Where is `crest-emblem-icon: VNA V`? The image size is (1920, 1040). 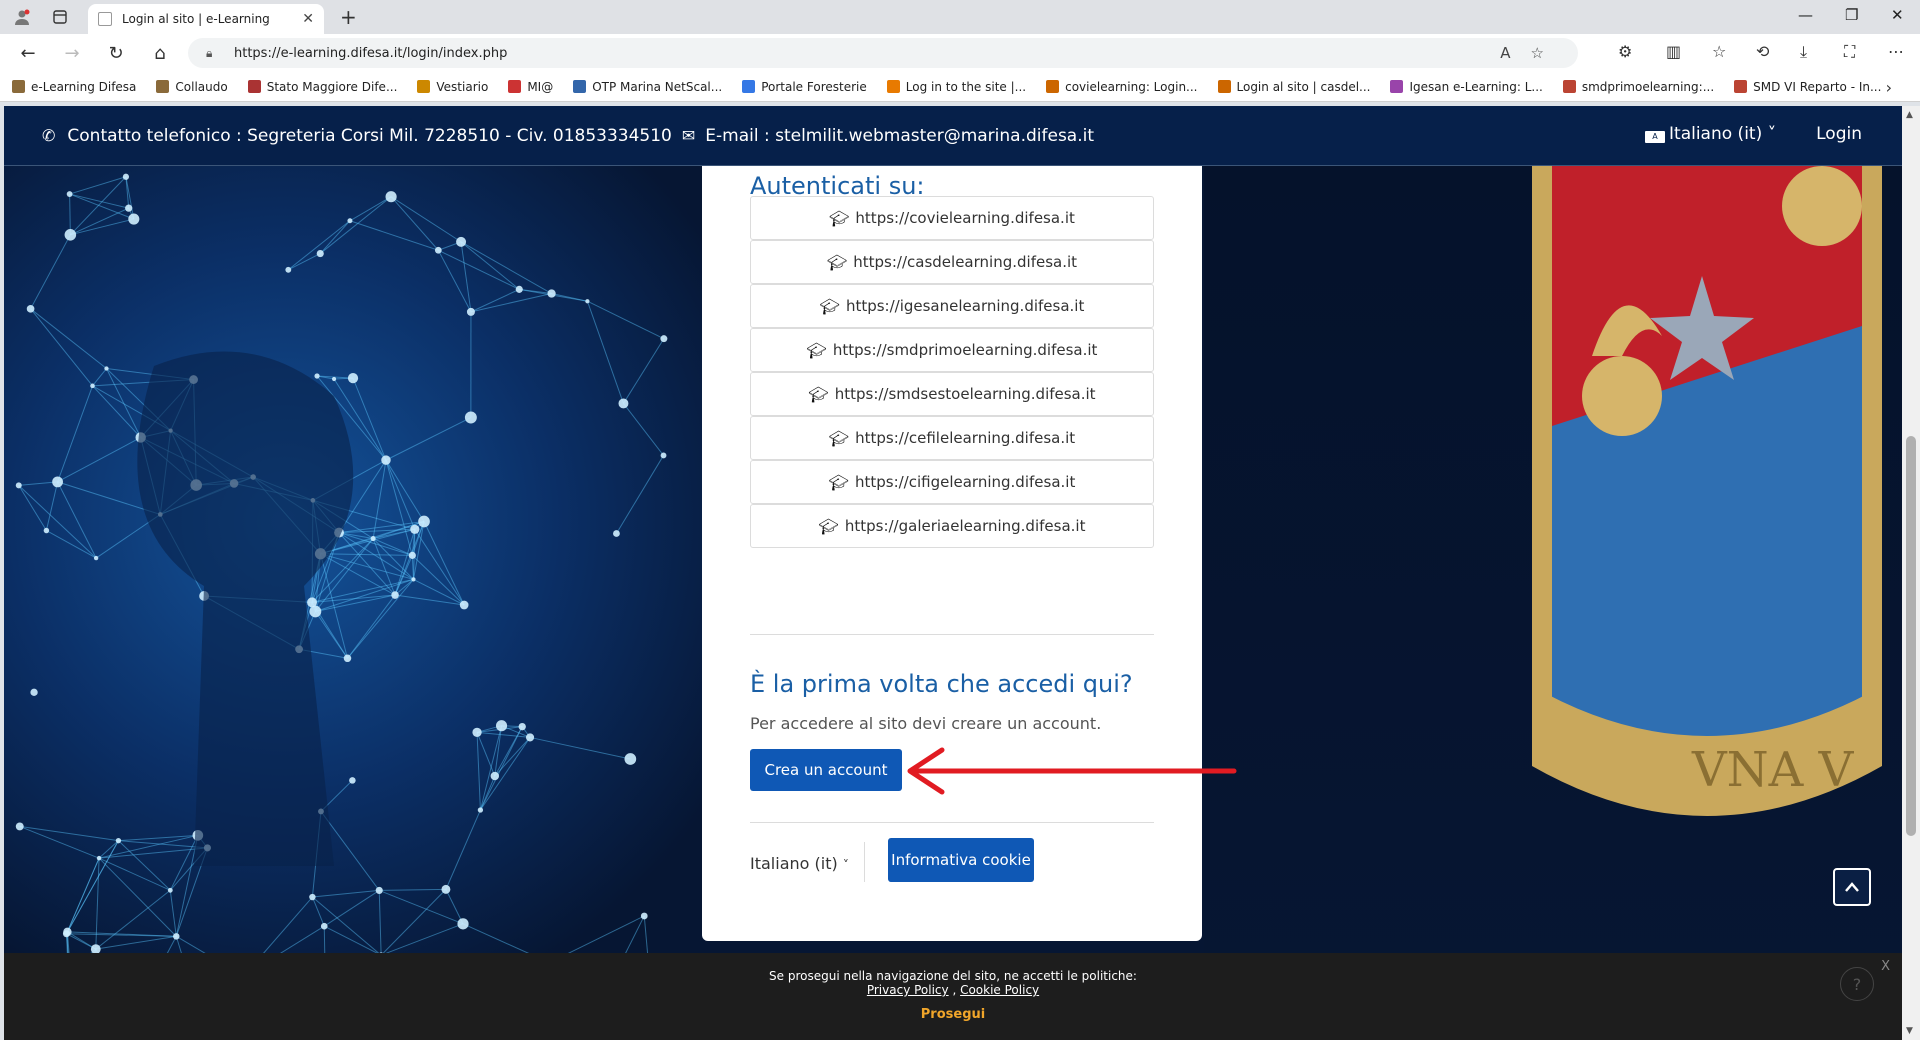
crest-emblem-icon: VNA V is located at coordinates (1707, 491).